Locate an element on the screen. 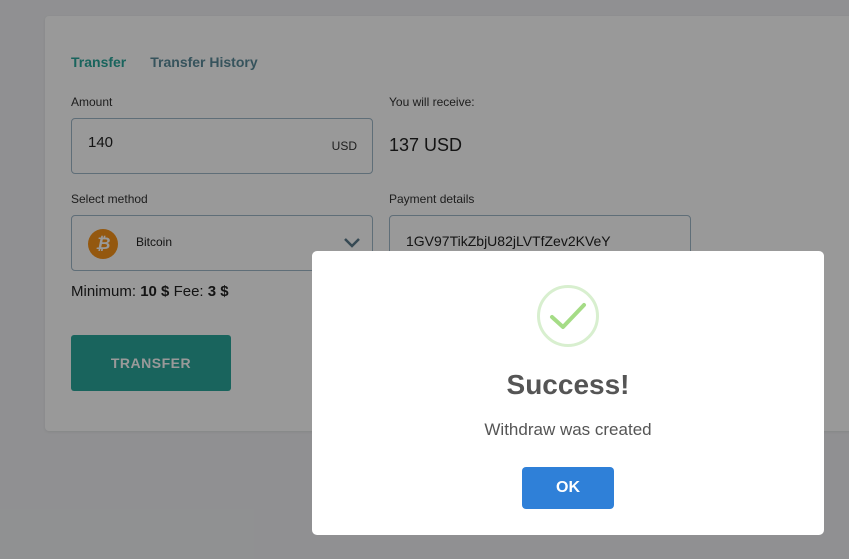 The height and width of the screenshot is (559, 849). ok-button: OK is located at coordinates (568, 488).